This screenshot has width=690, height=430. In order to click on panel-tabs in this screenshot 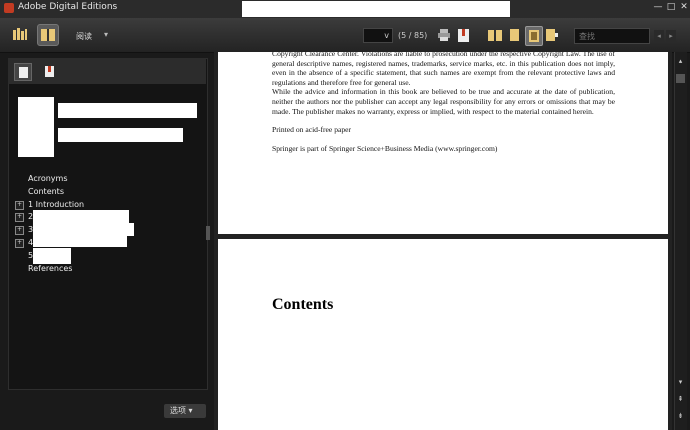, I will do `click(107, 71)`.